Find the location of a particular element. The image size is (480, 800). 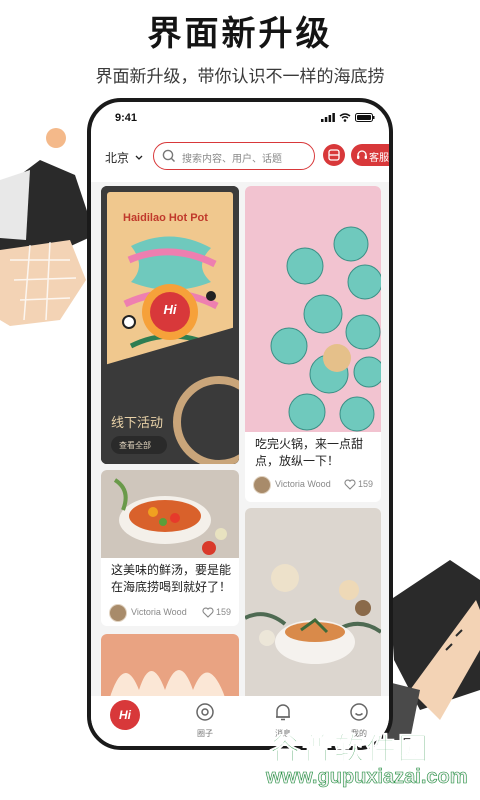

city-selector: 北京 is located at coordinates (124, 157).